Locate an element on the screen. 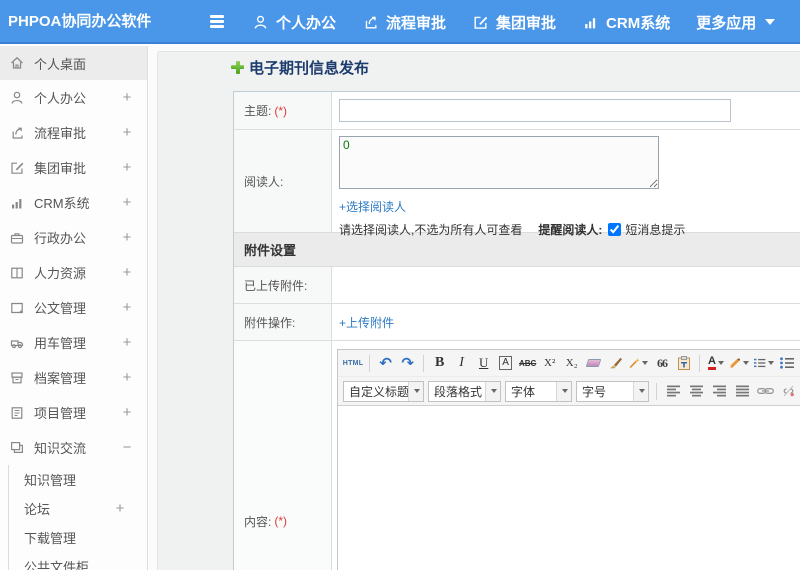 This screenshot has height=570, width=800. subject-row: 主题: (*) is located at coordinates (517, 111).